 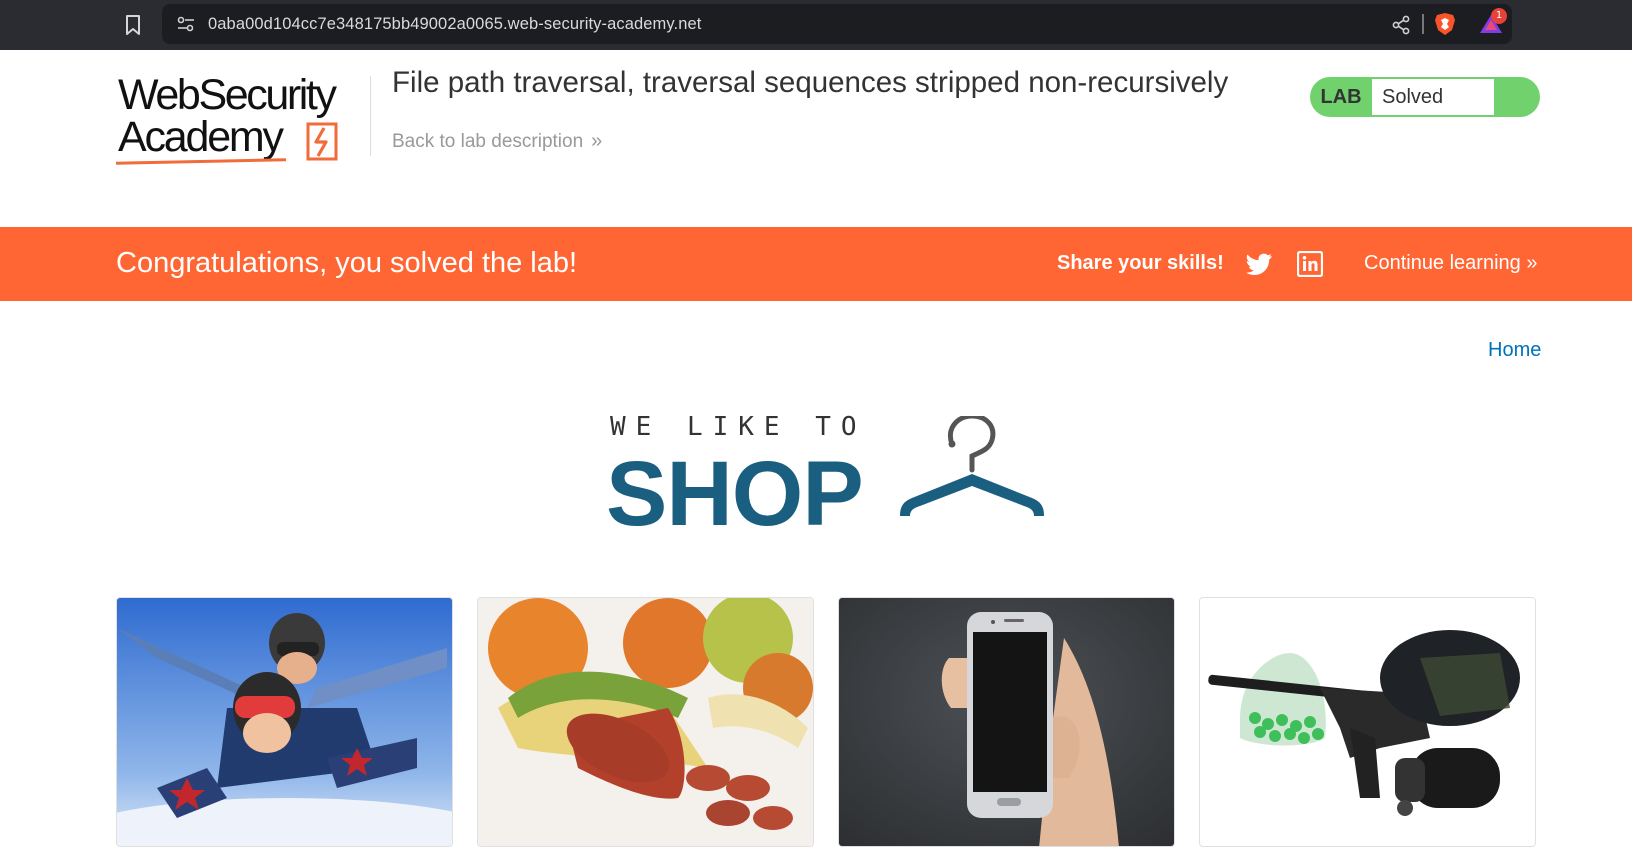 I want to click on shop-word: SHOP, so click(x=735, y=494).